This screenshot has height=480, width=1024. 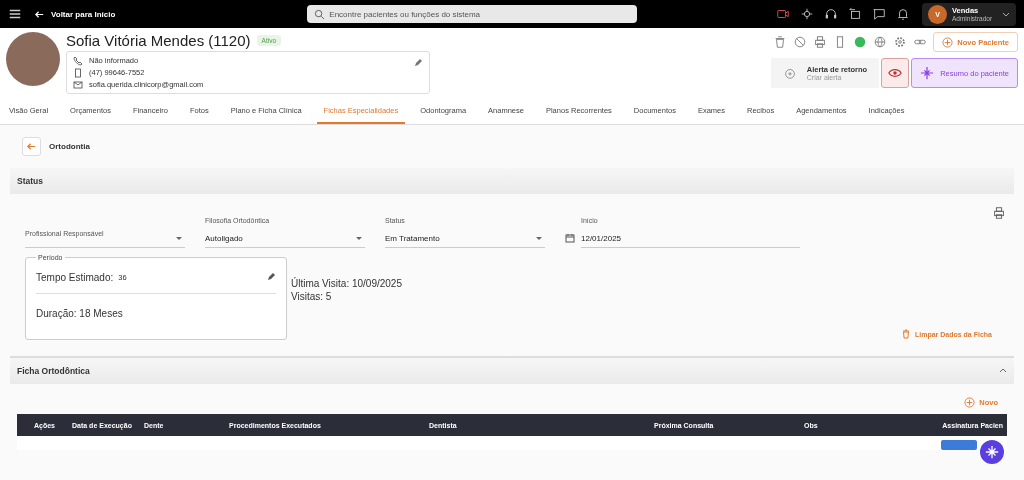 I want to click on alarm-icon, so click(x=789, y=73).